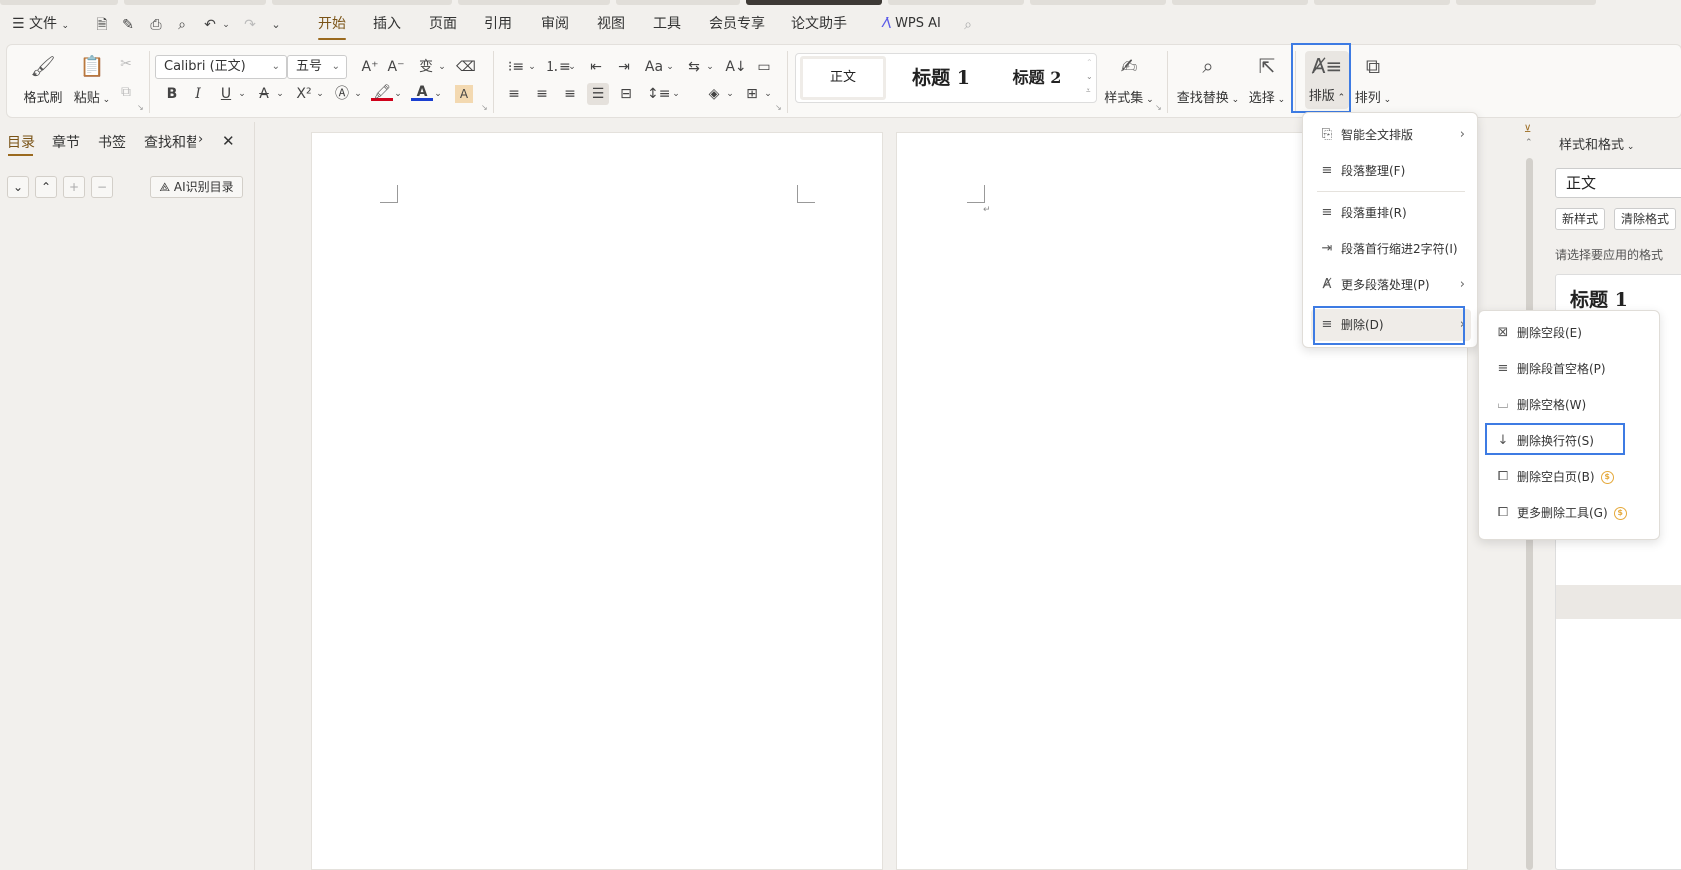 The height and width of the screenshot is (870, 1681). I want to click on italic-icon: I, so click(198, 94).